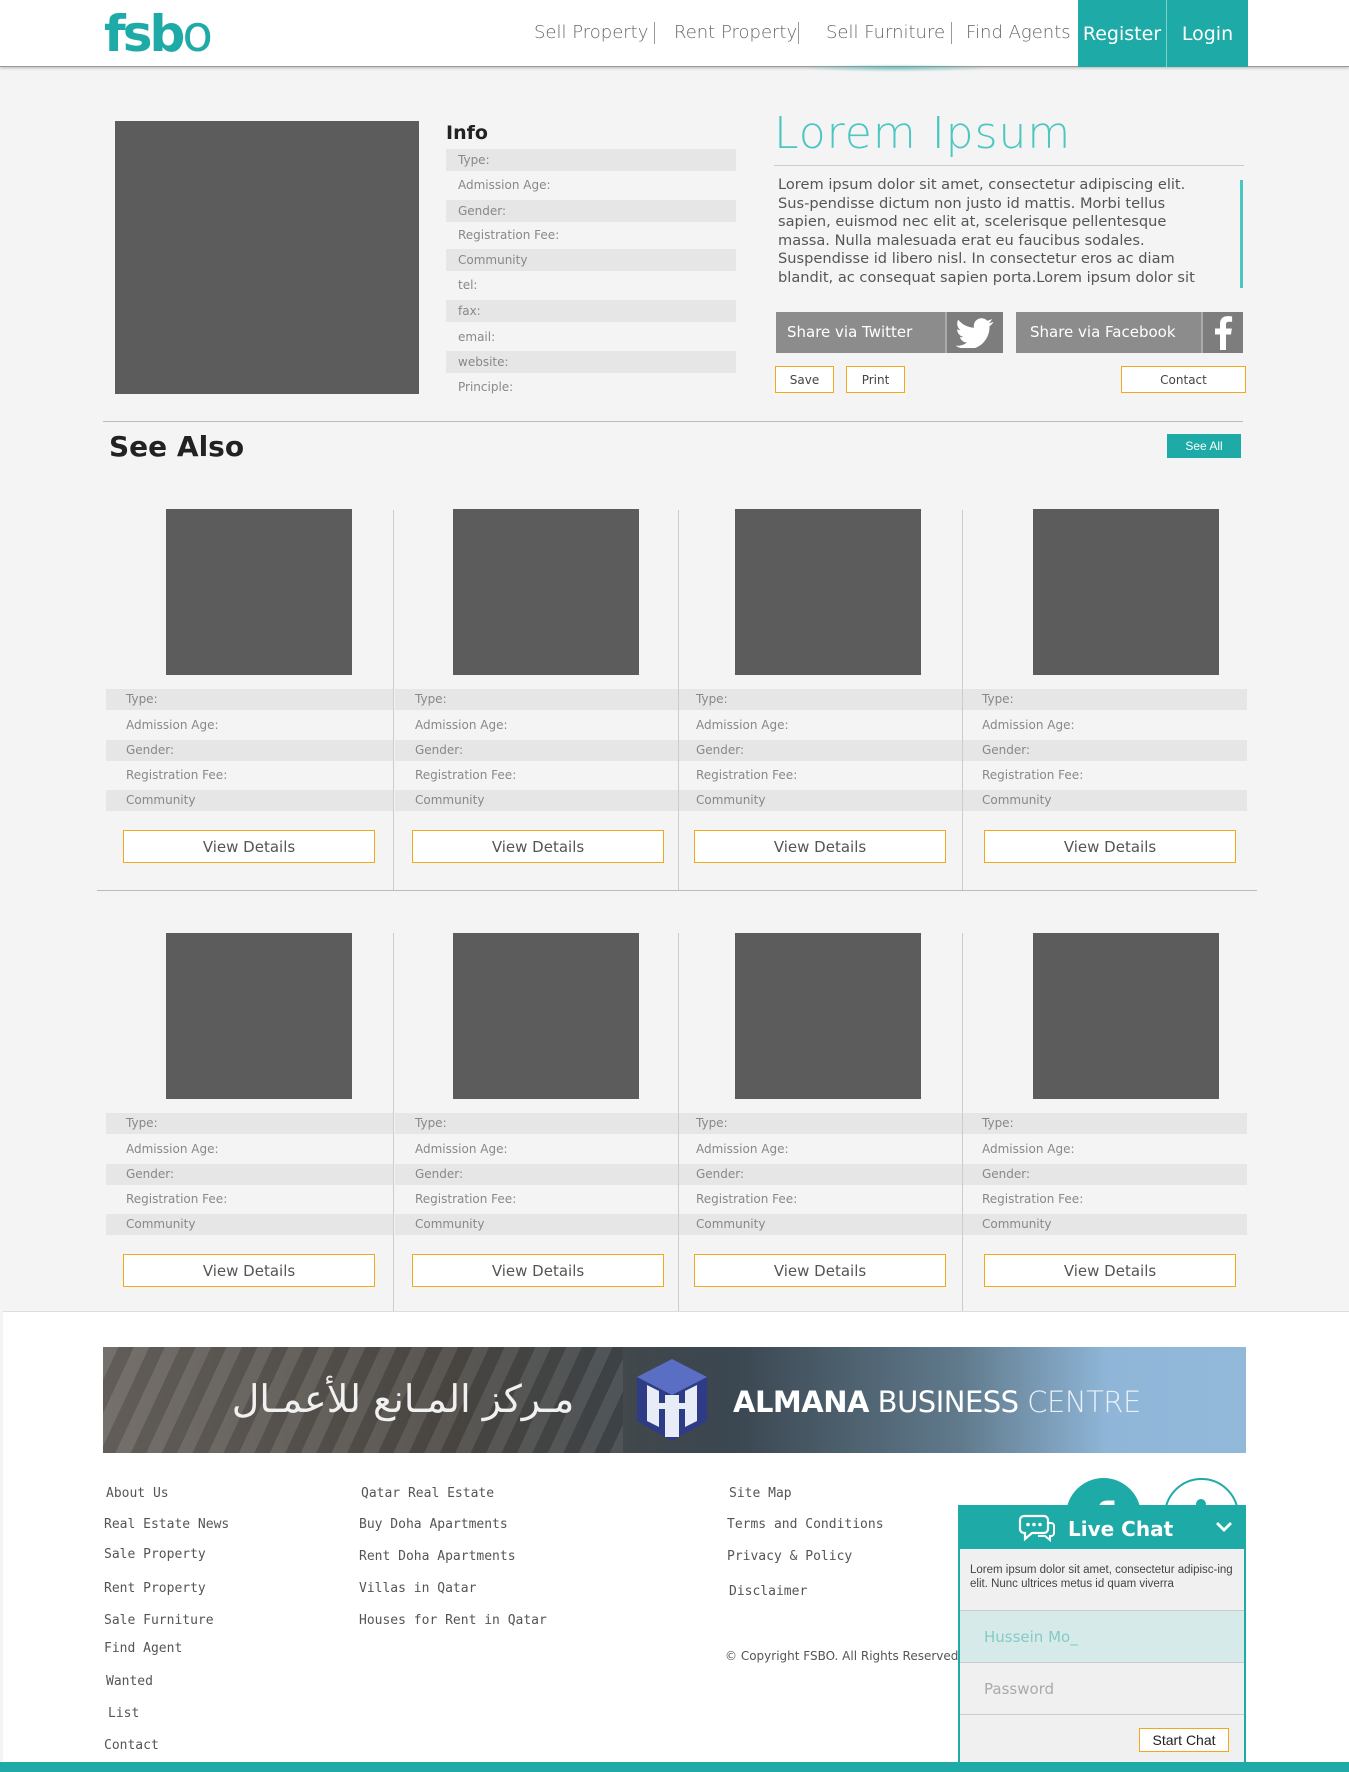 The image size is (1349, 1772). I want to click on info-field: Admission Age:, so click(504, 185).